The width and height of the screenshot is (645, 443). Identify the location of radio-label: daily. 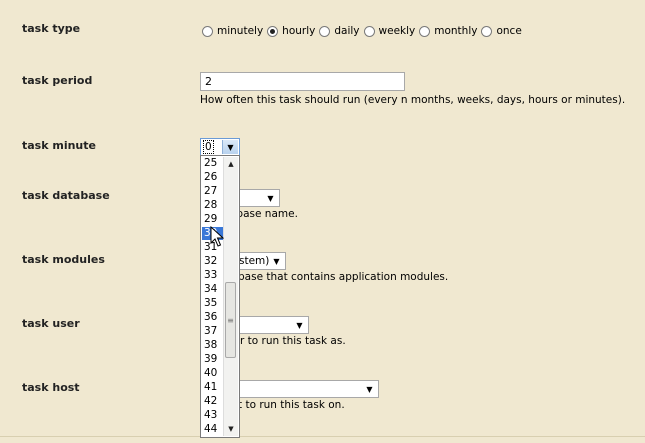
(347, 31).